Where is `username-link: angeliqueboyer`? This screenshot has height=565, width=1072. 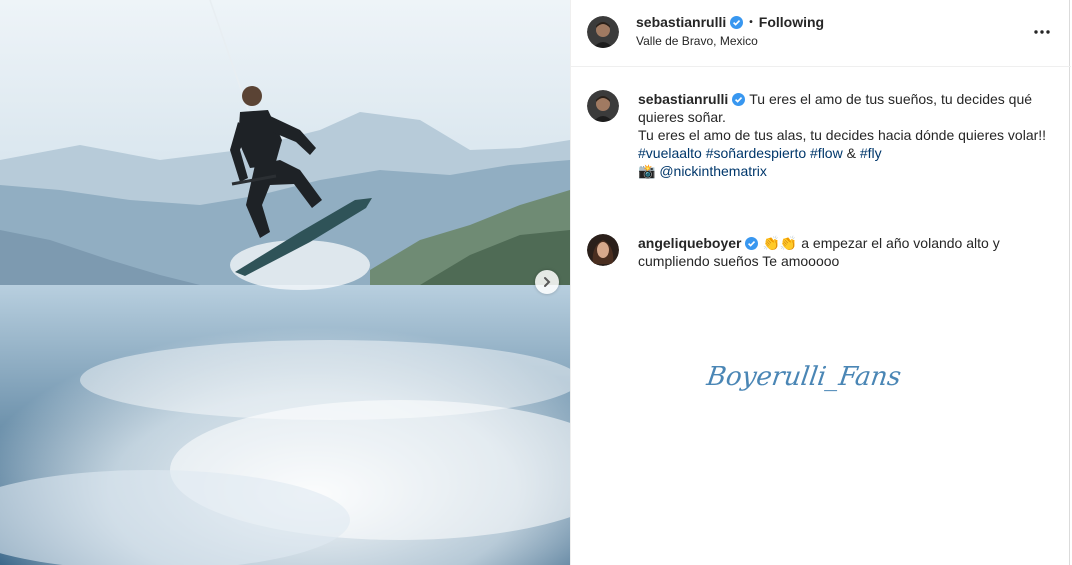
username-link: angeliqueboyer is located at coordinates (689, 243).